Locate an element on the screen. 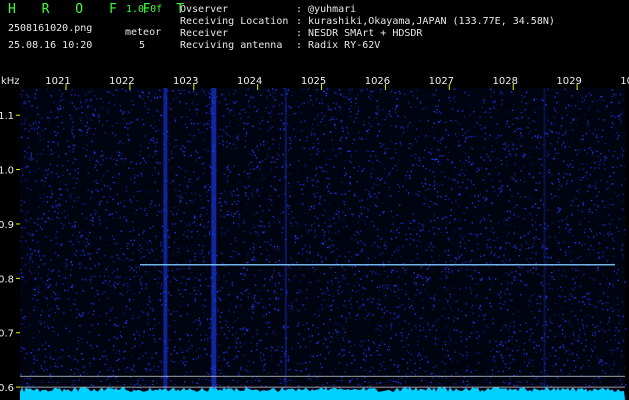  time-tick-label: 1027 is located at coordinates (441, 81).